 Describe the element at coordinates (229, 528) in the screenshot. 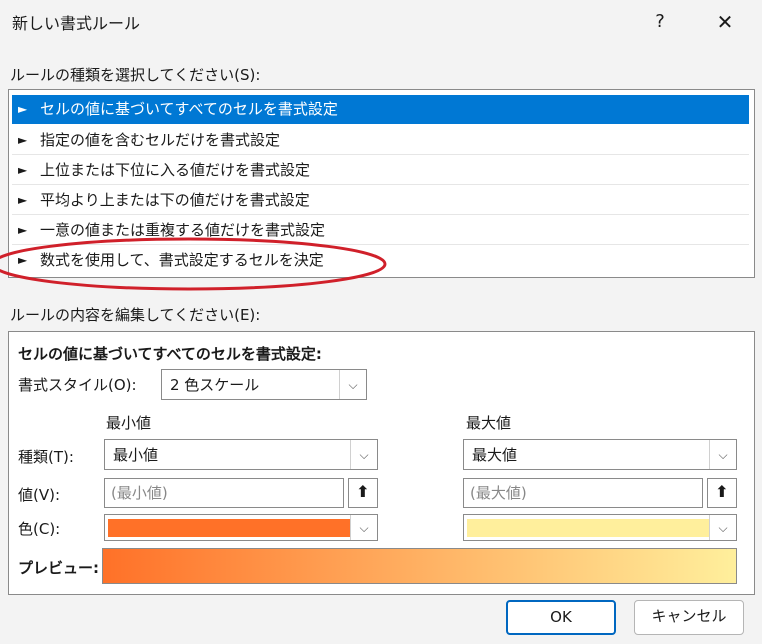

I see `min-color-swatch` at that location.